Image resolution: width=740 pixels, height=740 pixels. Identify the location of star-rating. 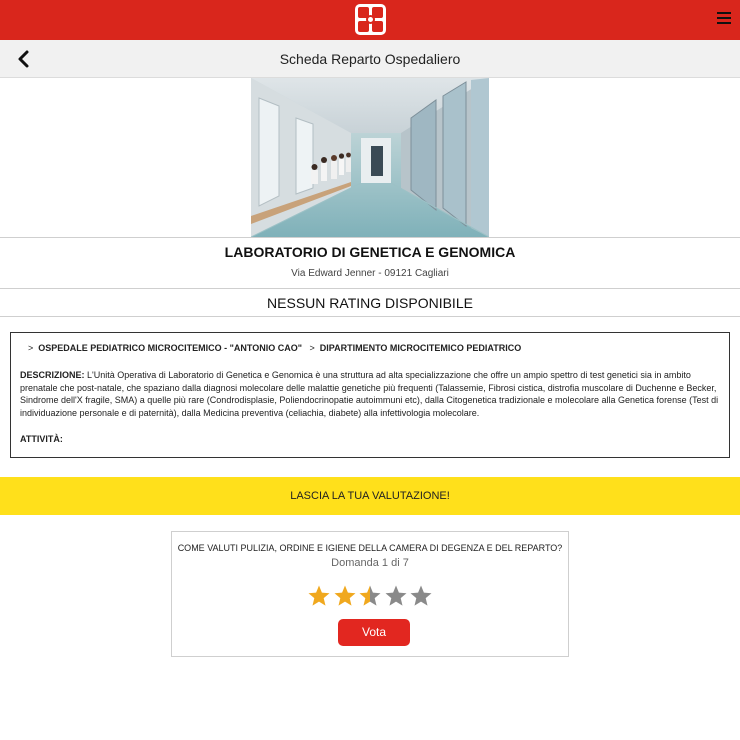
(372, 596).